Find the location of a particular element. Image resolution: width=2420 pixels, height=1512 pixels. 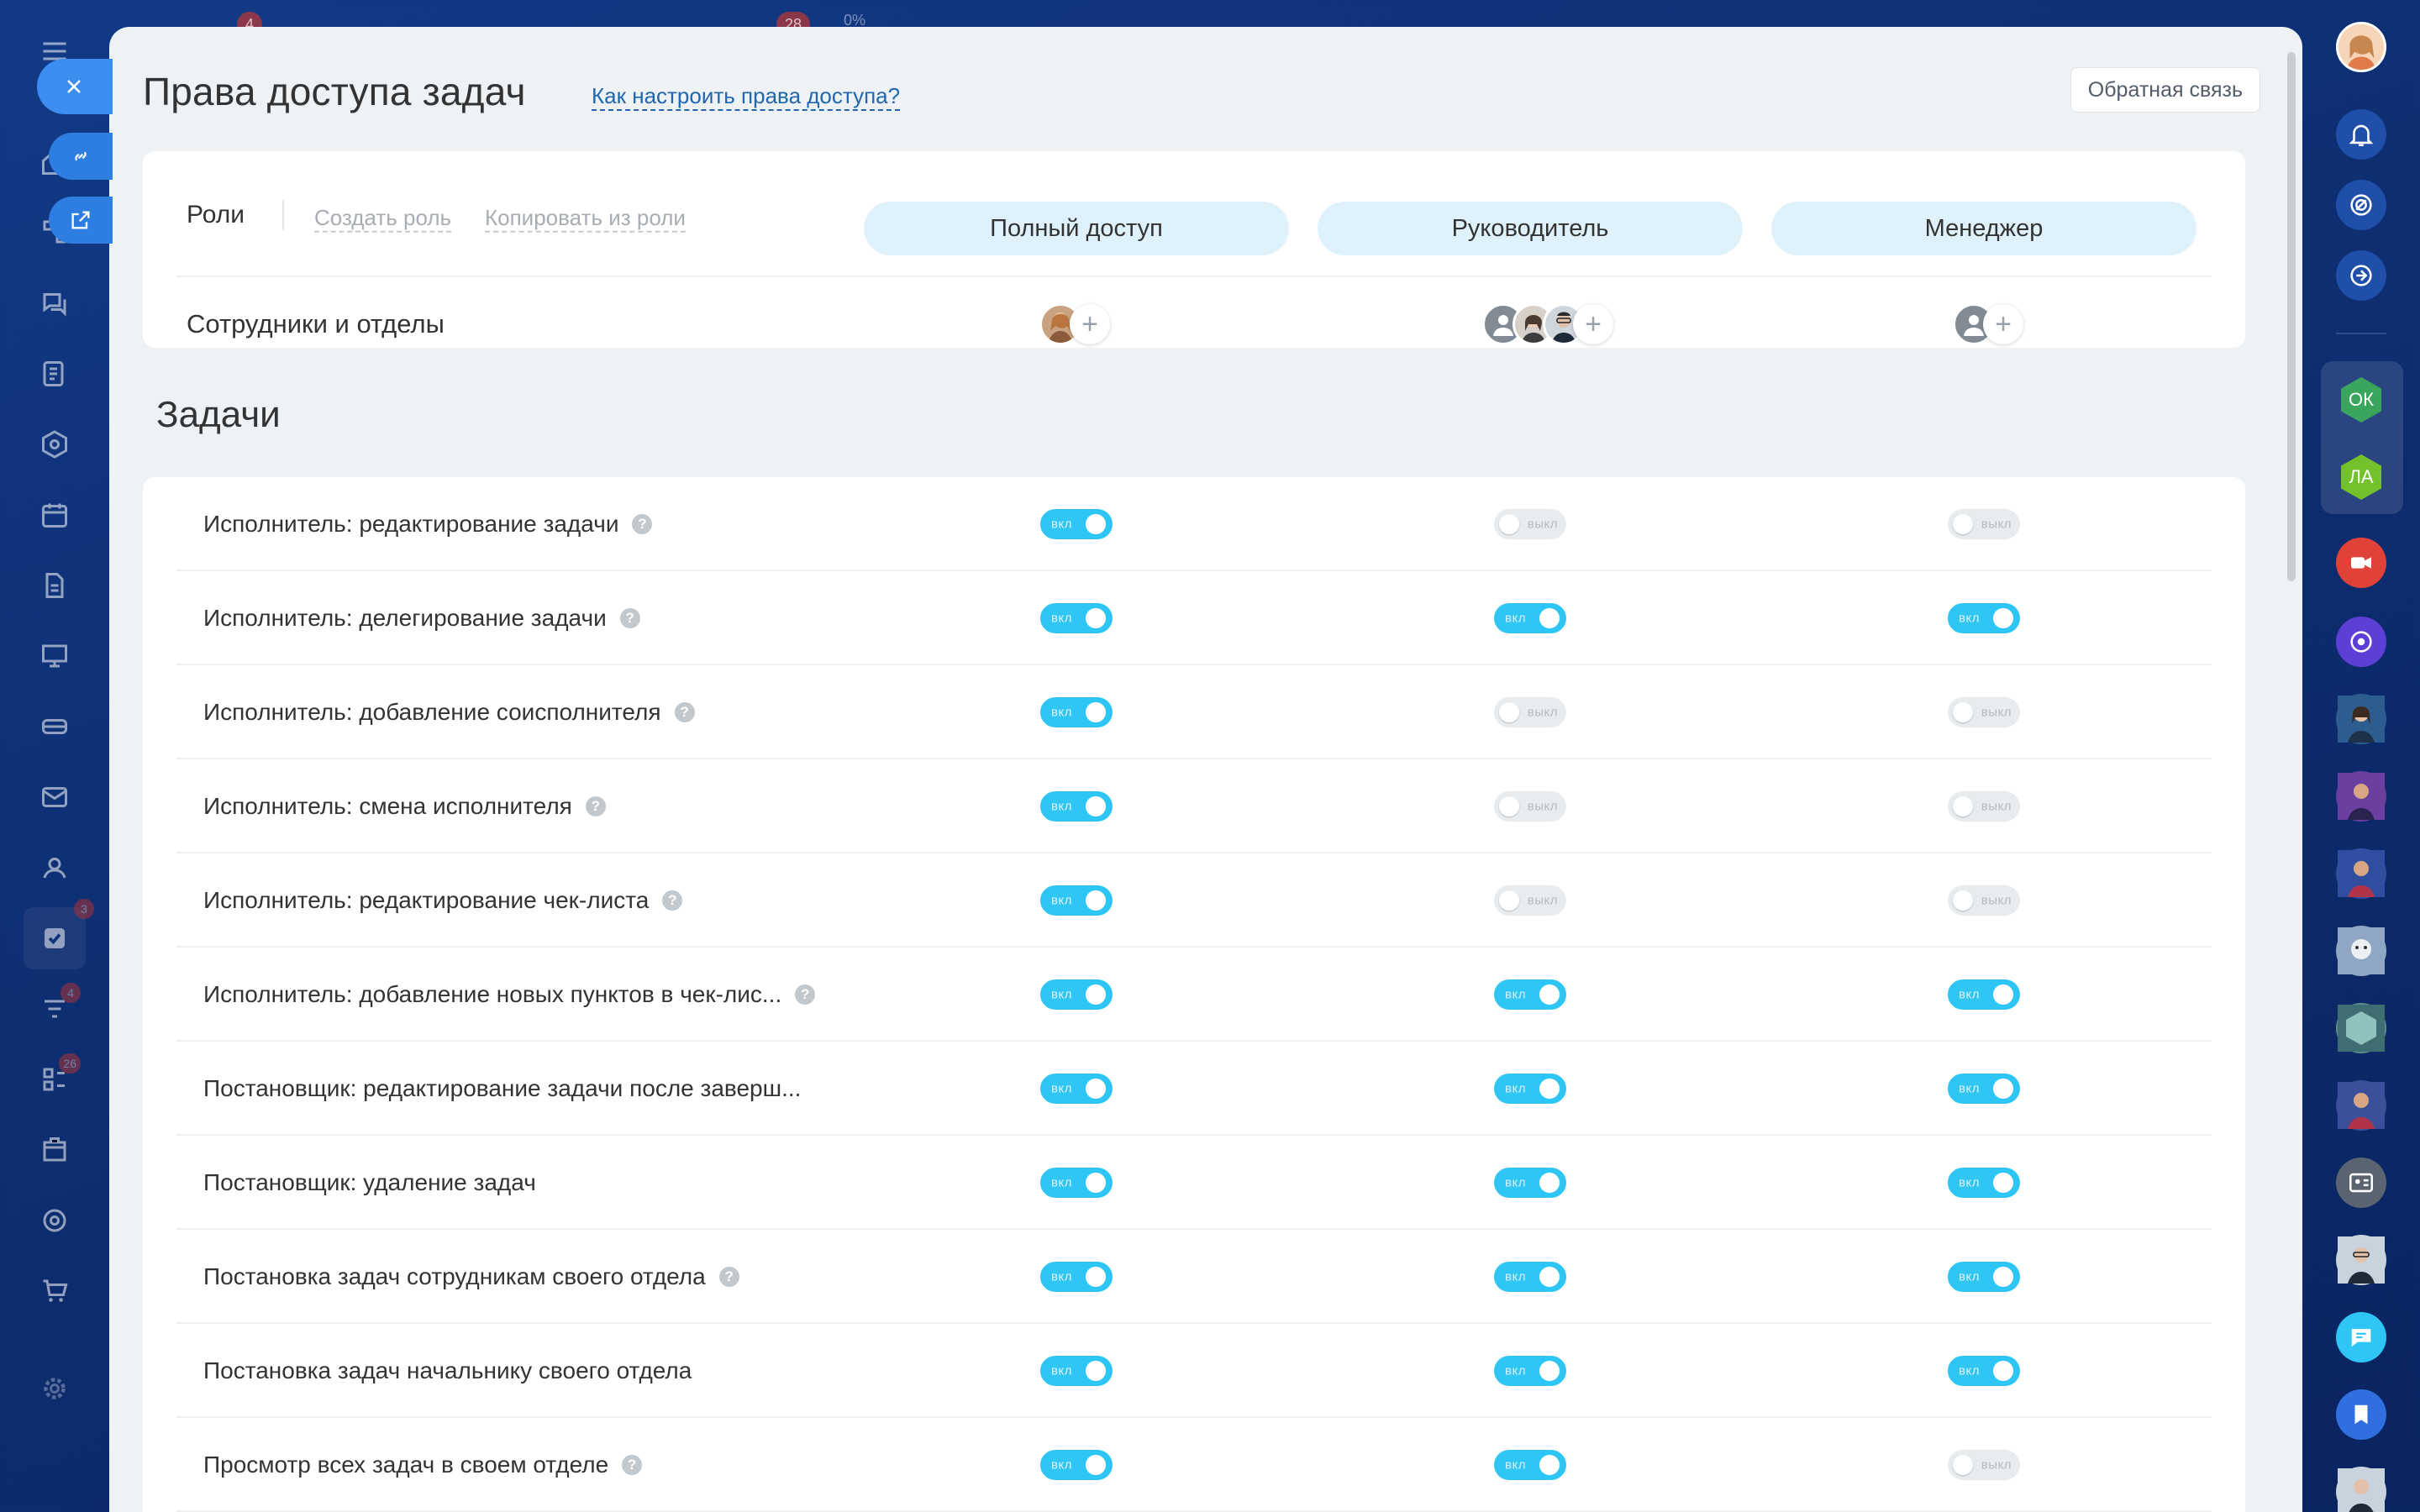

hexagon-icon is located at coordinates (54, 444).